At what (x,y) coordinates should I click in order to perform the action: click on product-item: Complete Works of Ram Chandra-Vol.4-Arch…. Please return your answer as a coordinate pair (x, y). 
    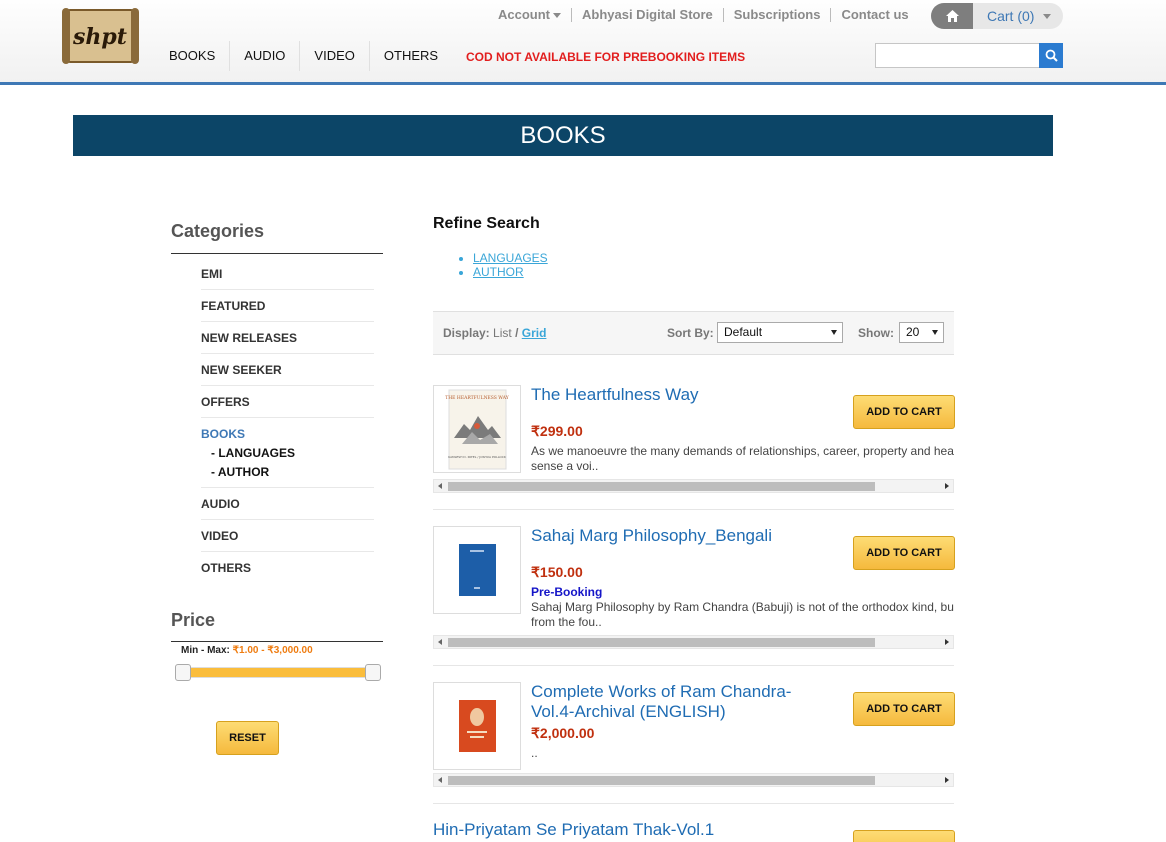
    Looking at the image, I should click on (694, 743).